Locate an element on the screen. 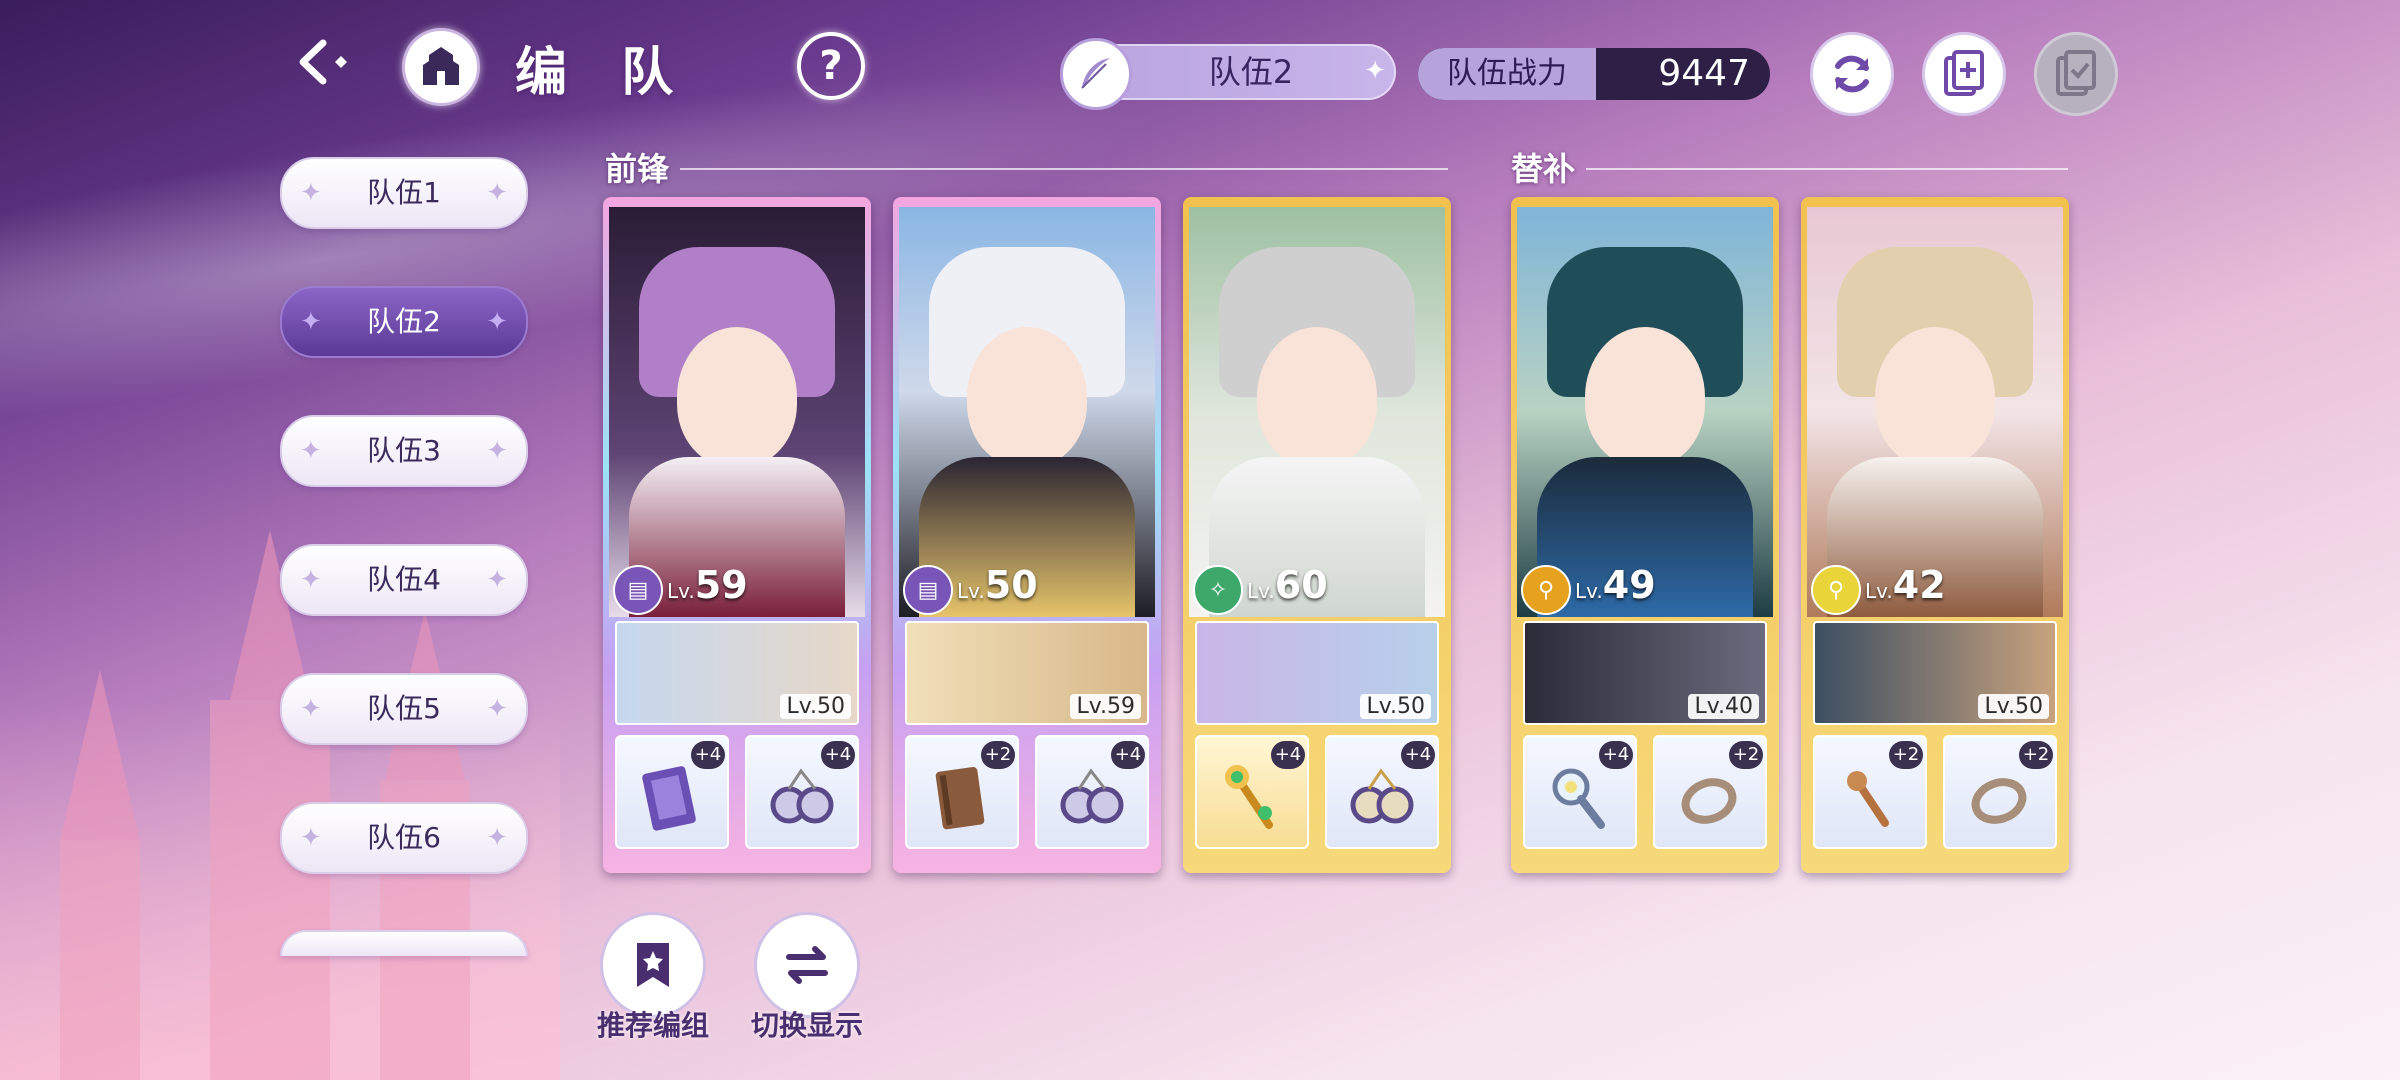 The width and height of the screenshot is (2400, 1080). character-card-4: ⚲ Lv.49 Lv.40 +4 +2 is located at coordinates (1645, 535).